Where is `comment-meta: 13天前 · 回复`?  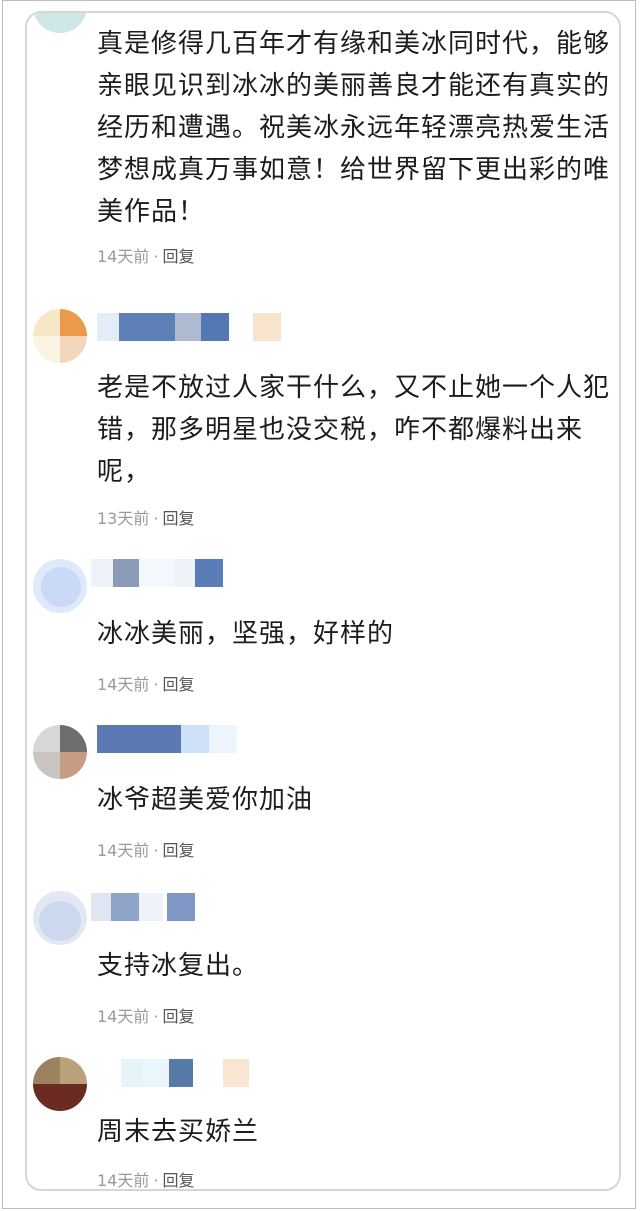 comment-meta: 13天前 · 回复 is located at coordinates (145, 519).